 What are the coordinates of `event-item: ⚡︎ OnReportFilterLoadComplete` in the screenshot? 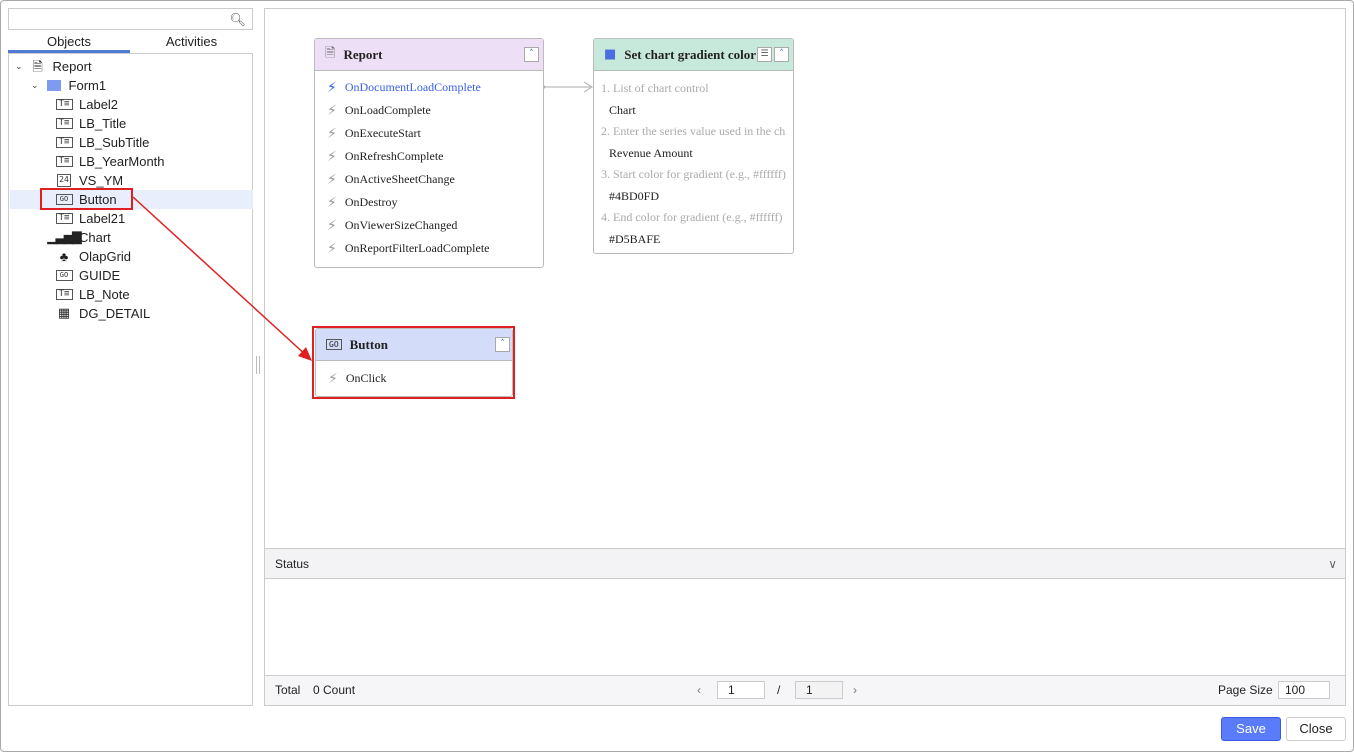 It's located at (429, 248).